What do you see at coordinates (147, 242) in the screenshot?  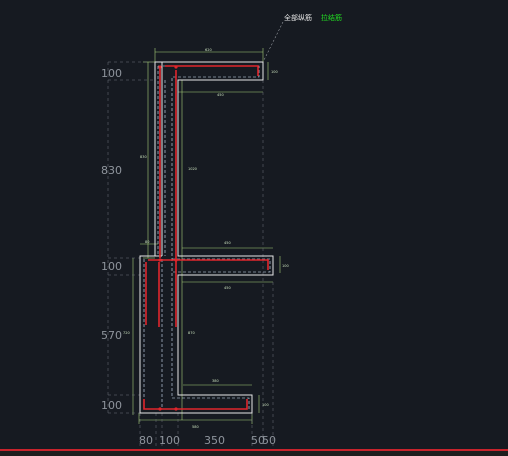 I see `dim-mid-top: 80` at bounding box center [147, 242].